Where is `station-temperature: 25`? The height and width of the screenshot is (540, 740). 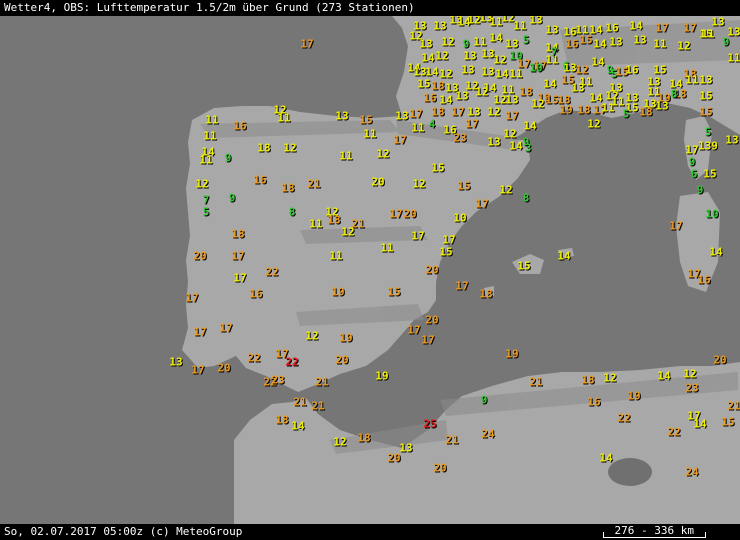
station-temperature: 25 is located at coordinates (430, 424).